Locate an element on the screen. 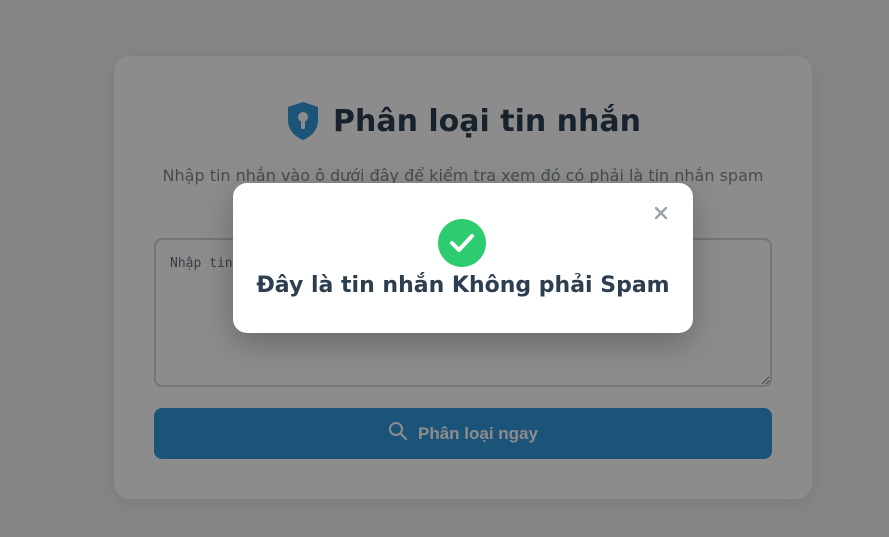 Image resolution: width=889 pixels, height=537 pixels. result-message: Đây là tin nhắn Không phải Spam is located at coordinates (463, 285).